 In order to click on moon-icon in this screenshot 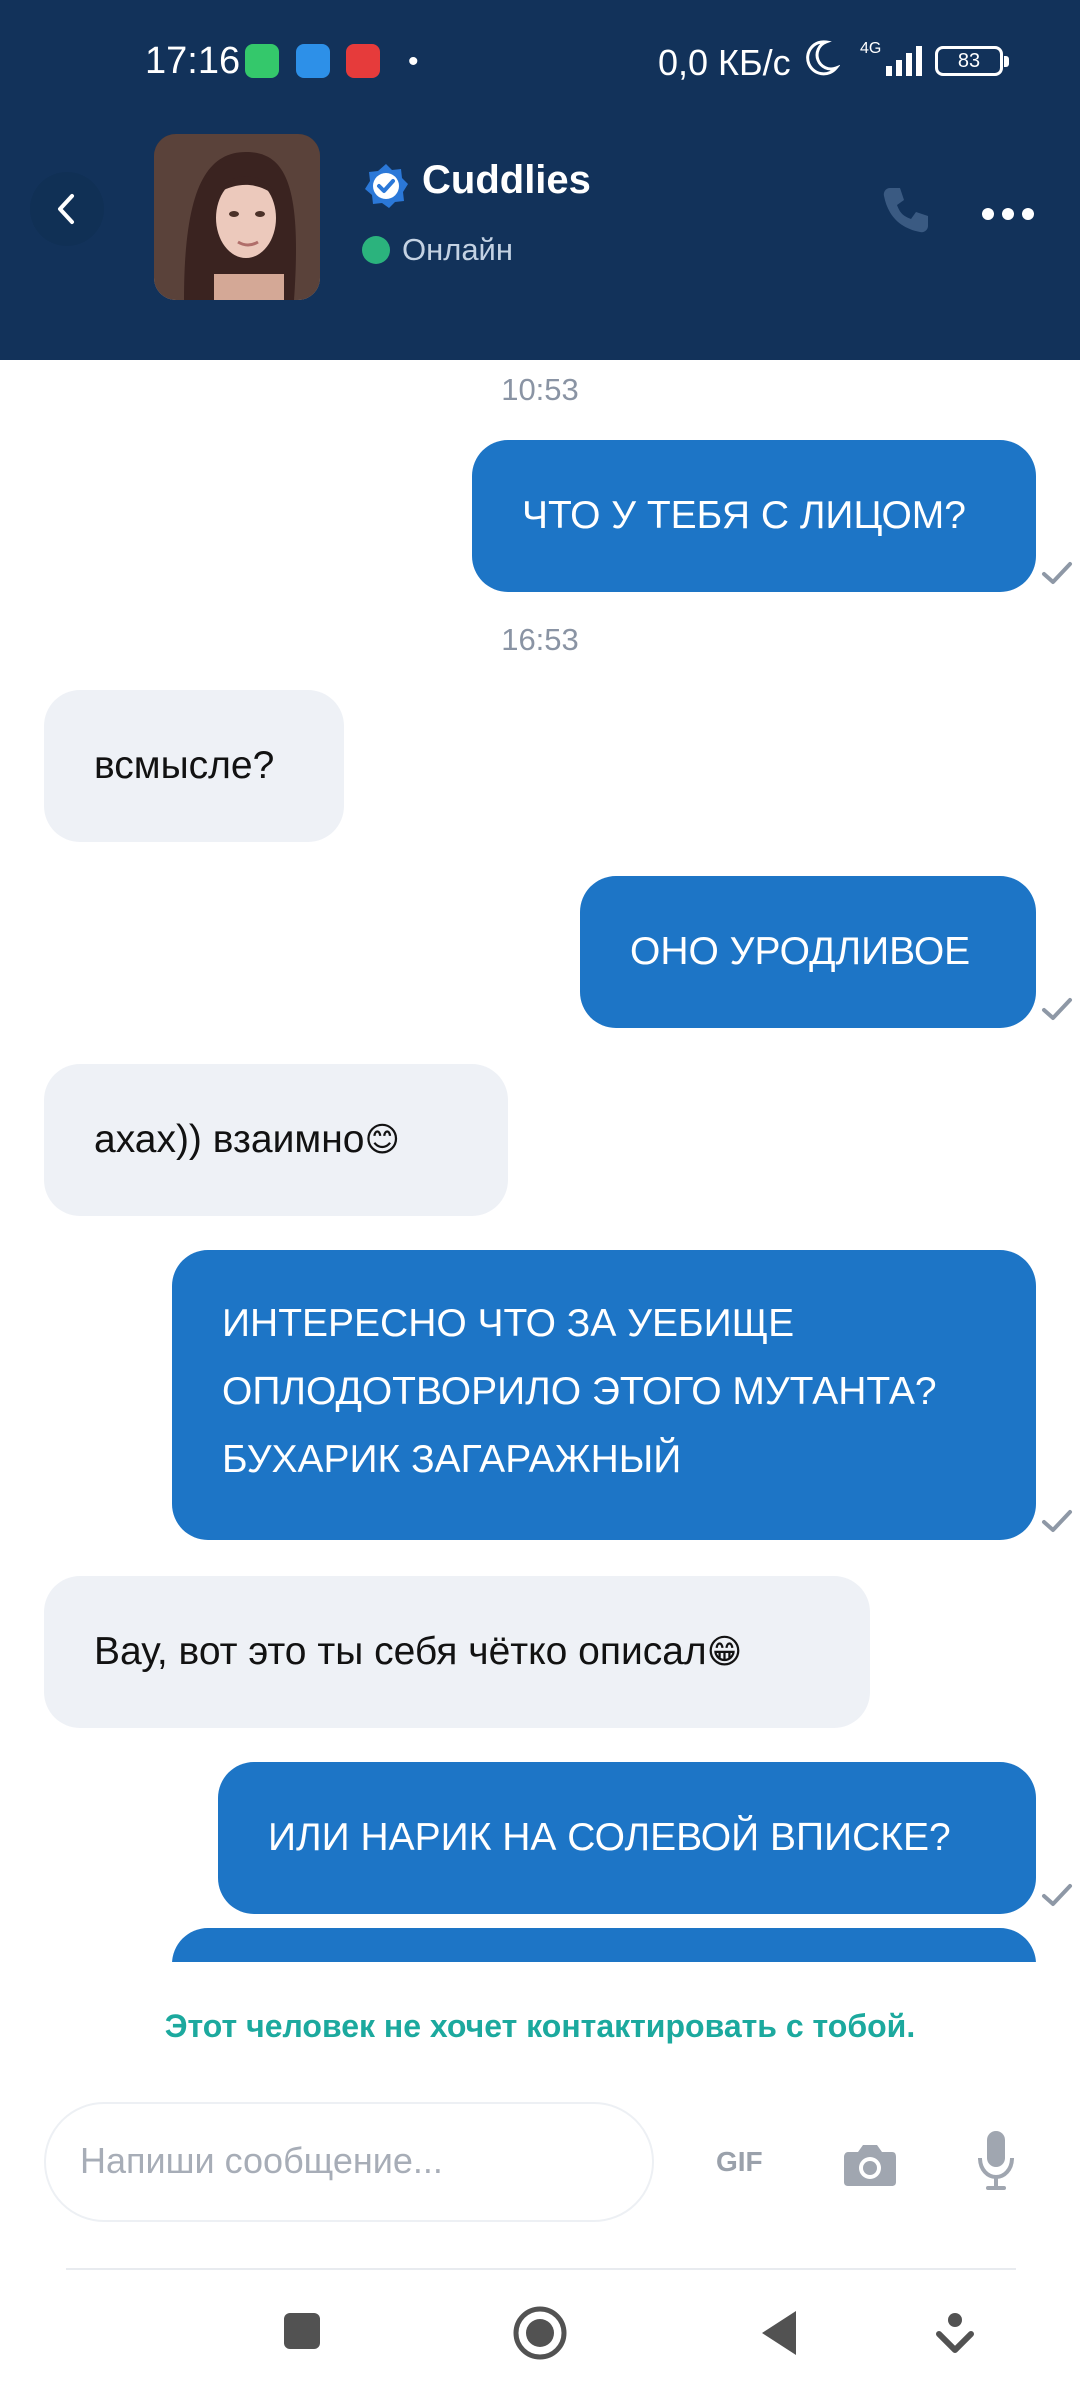, I will do `click(823, 58)`.